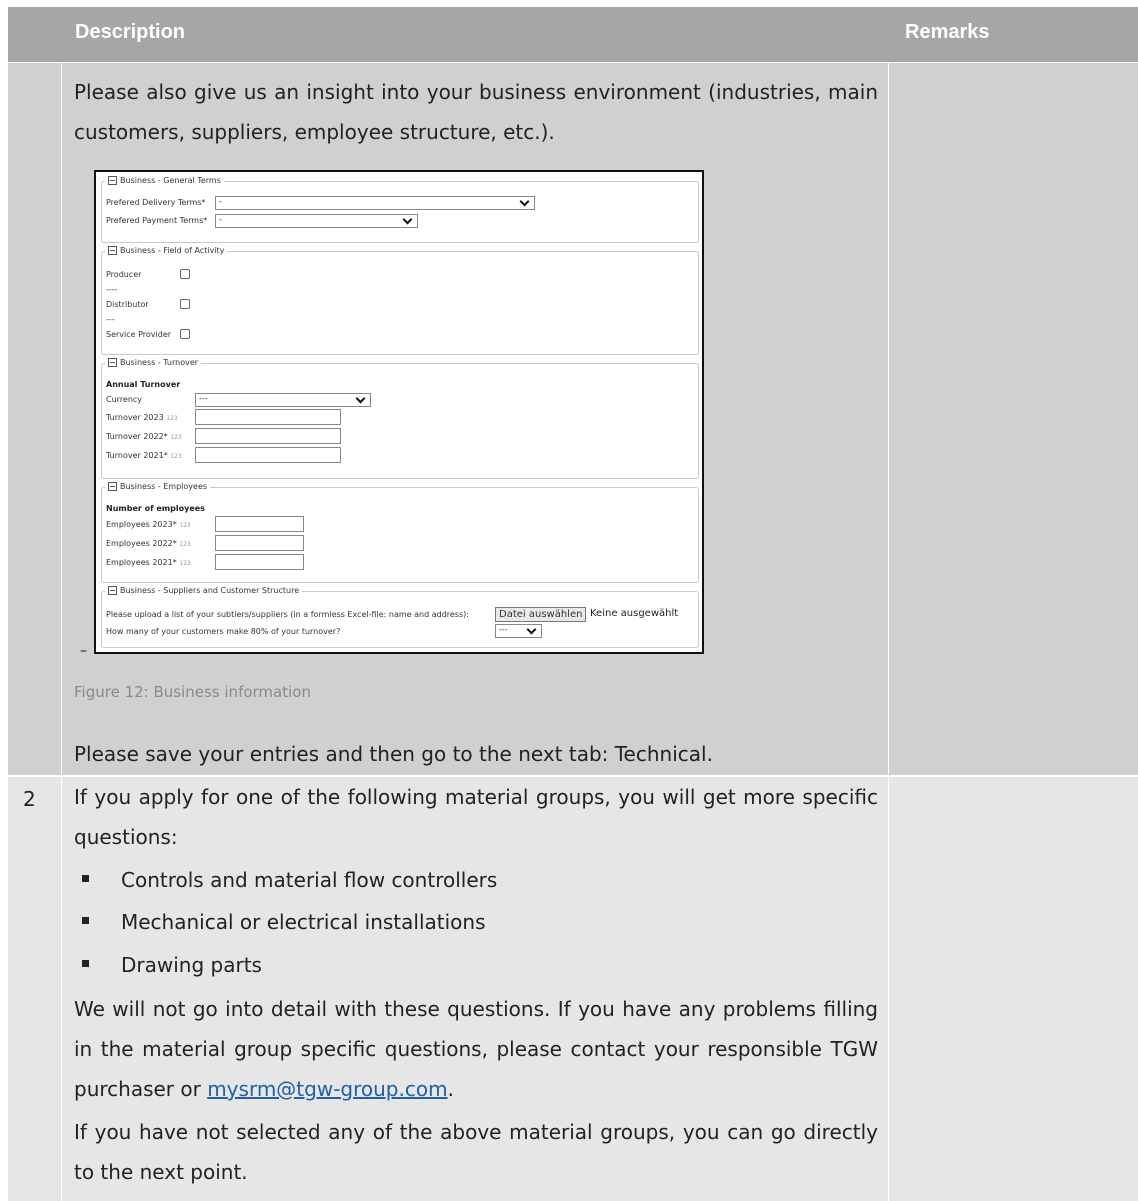 The image size is (1138, 1201). Describe the element at coordinates (541, 614) in the screenshot. I see `choose-file-button: Datei auswählen` at that location.